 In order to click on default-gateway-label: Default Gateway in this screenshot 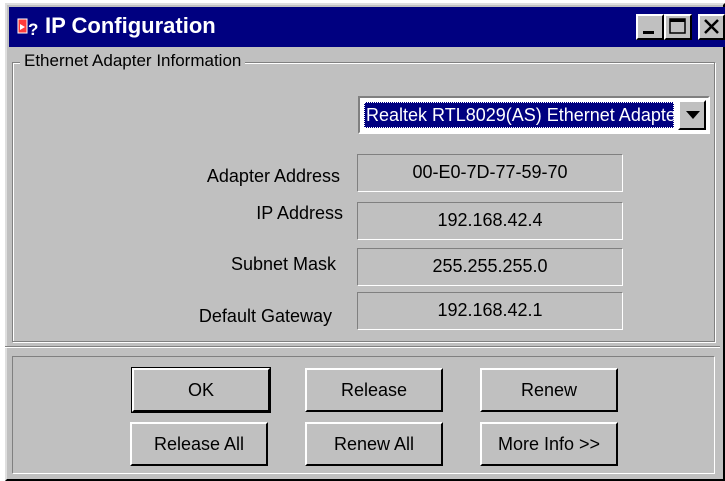, I will do `click(265, 316)`.